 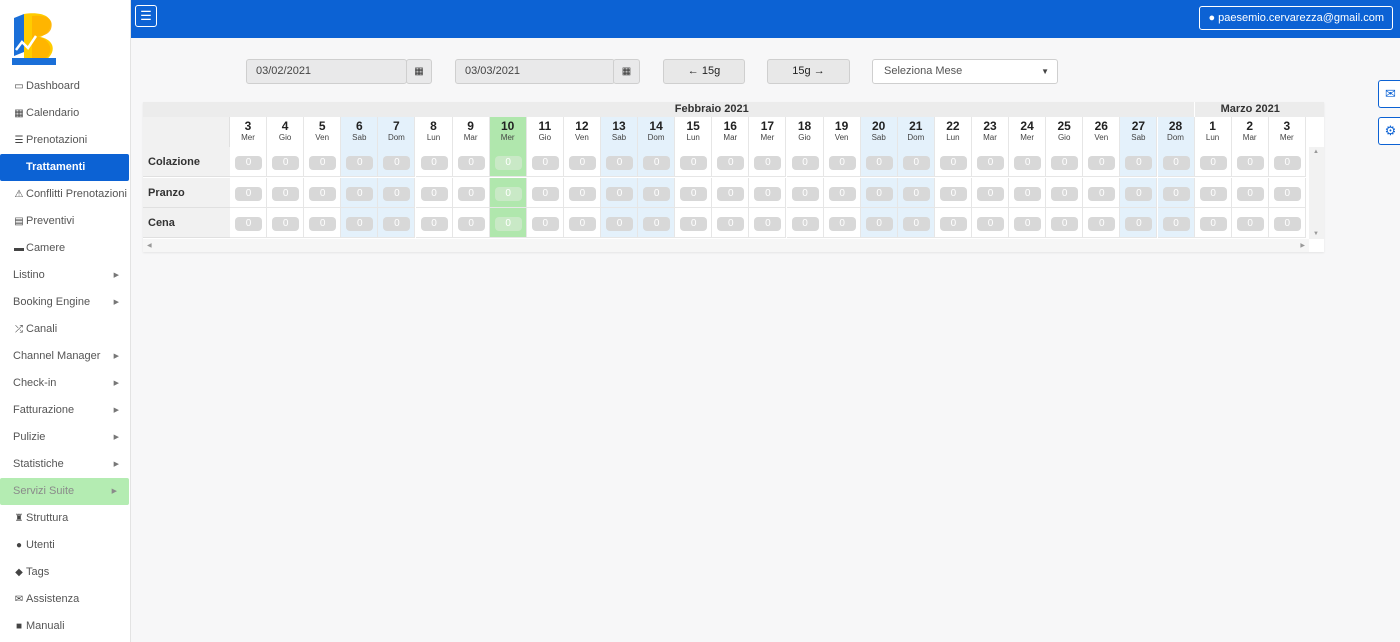 What do you see at coordinates (1302, 245) in the screenshot?
I see `scroll-right-icon: ▶` at bounding box center [1302, 245].